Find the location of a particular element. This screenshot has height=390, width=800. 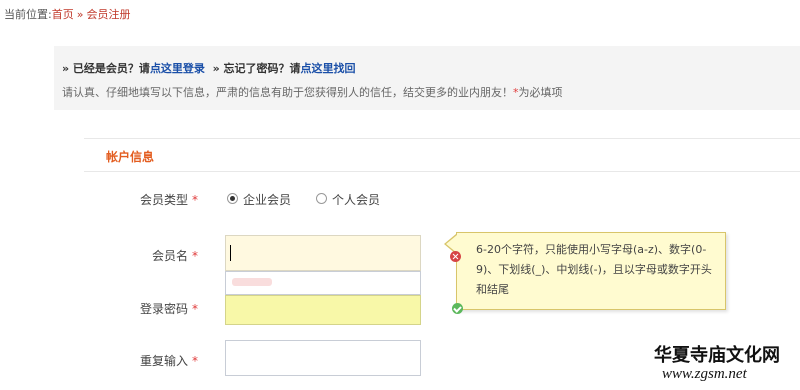

radio-enterprise-member is located at coordinates (232, 198).